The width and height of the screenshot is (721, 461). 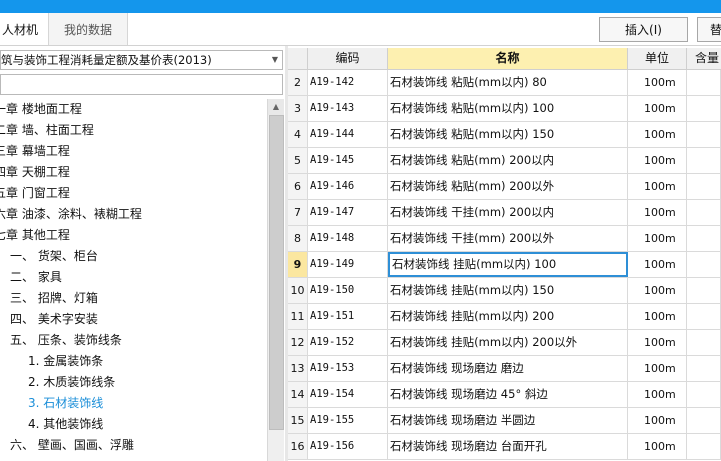 I want to click on tree-item: 五、 压条、装饰线条, so click(x=66, y=340).